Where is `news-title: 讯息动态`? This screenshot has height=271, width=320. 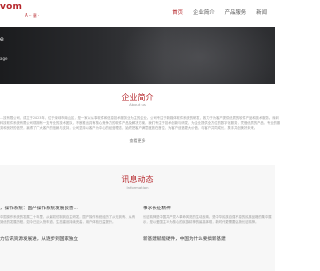 news-title: 讯息动态 is located at coordinates (137, 179).